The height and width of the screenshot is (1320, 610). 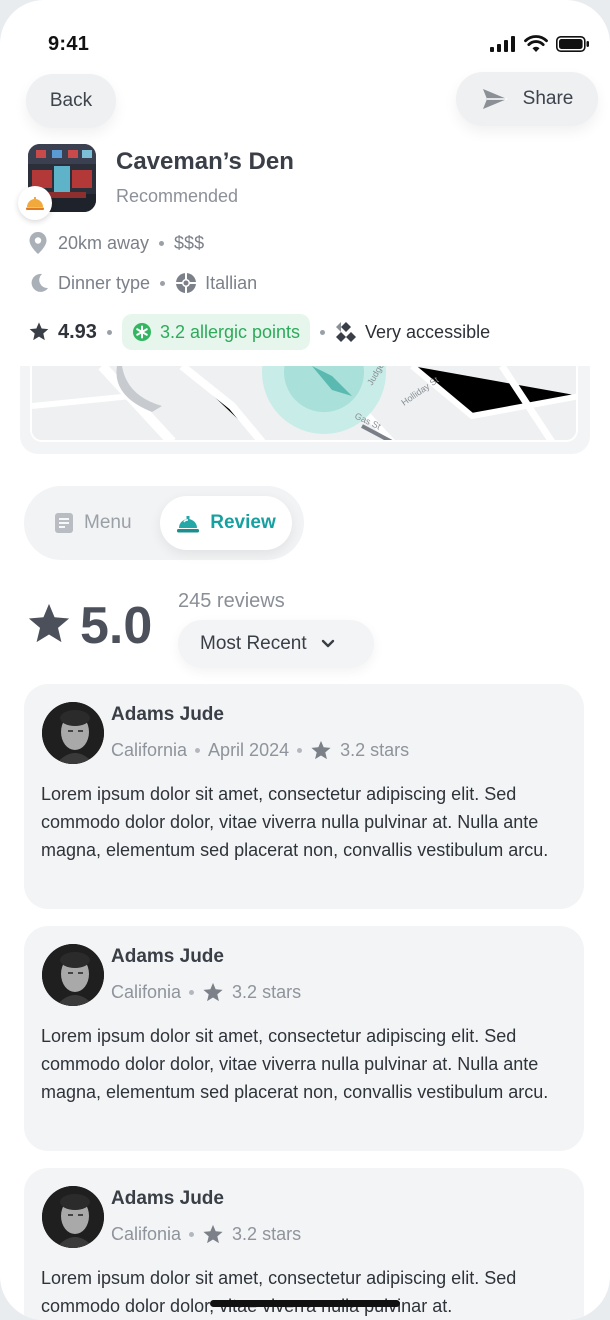 I want to click on location-row: 20km away $$$, so click(x=116, y=243).